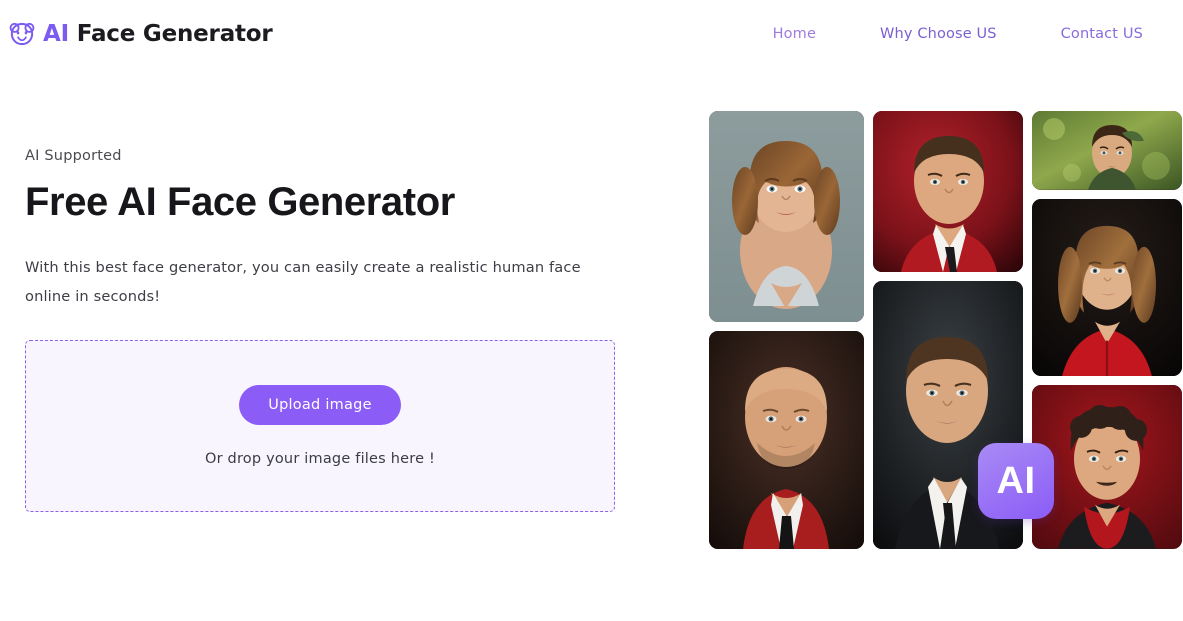 This screenshot has width=1183, height=621. What do you see at coordinates (786, 440) in the screenshot?
I see `gallery-image-portrait-bald-man-red-jacket` at bounding box center [786, 440].